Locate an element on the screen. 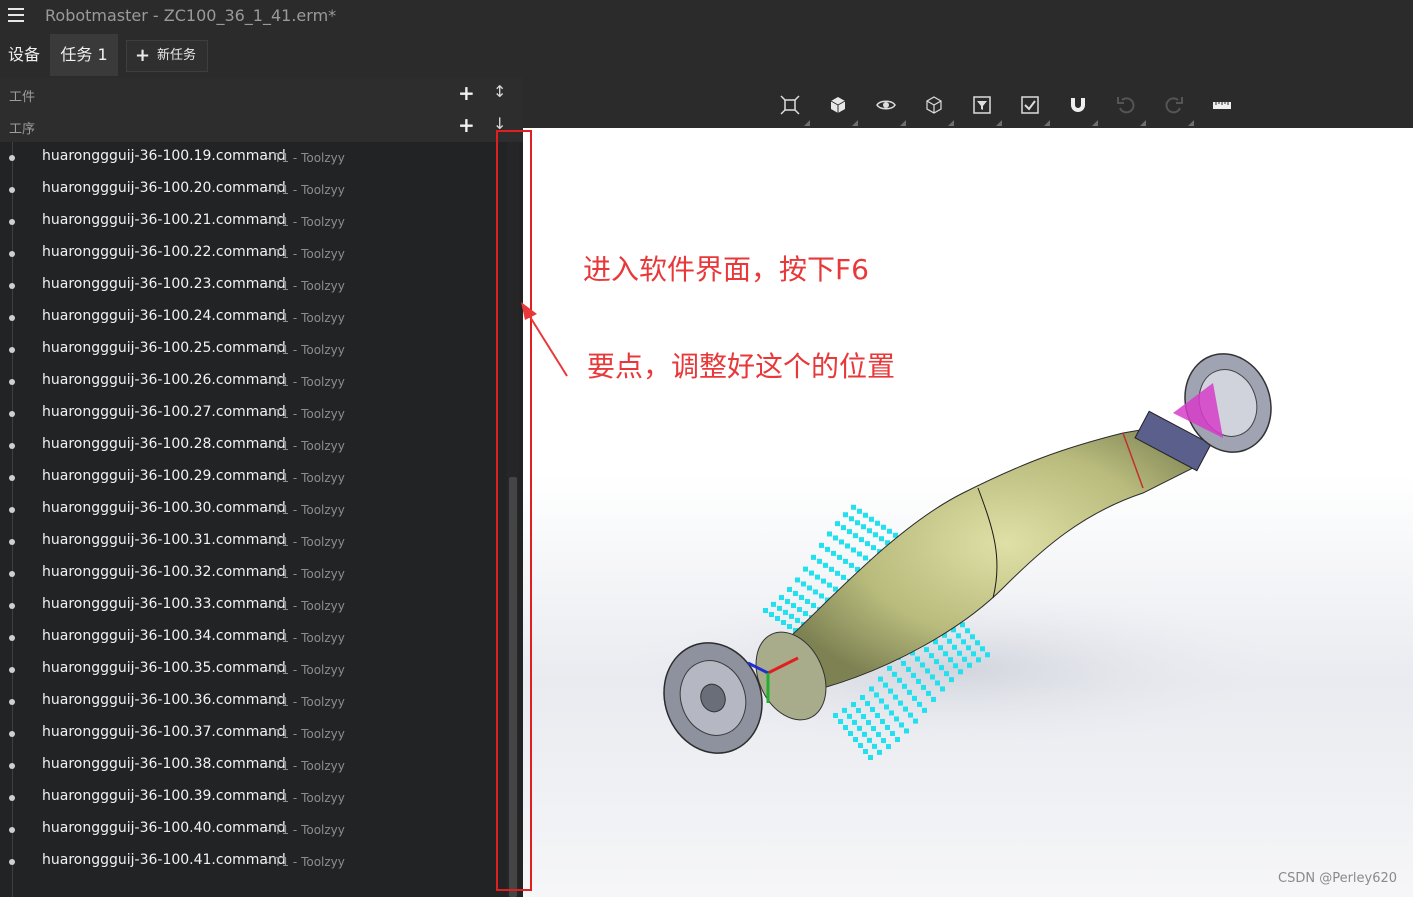 The height and width of the screenshot is (897, 1413). shaded-cube-icon is located at coordinates (842, 110).